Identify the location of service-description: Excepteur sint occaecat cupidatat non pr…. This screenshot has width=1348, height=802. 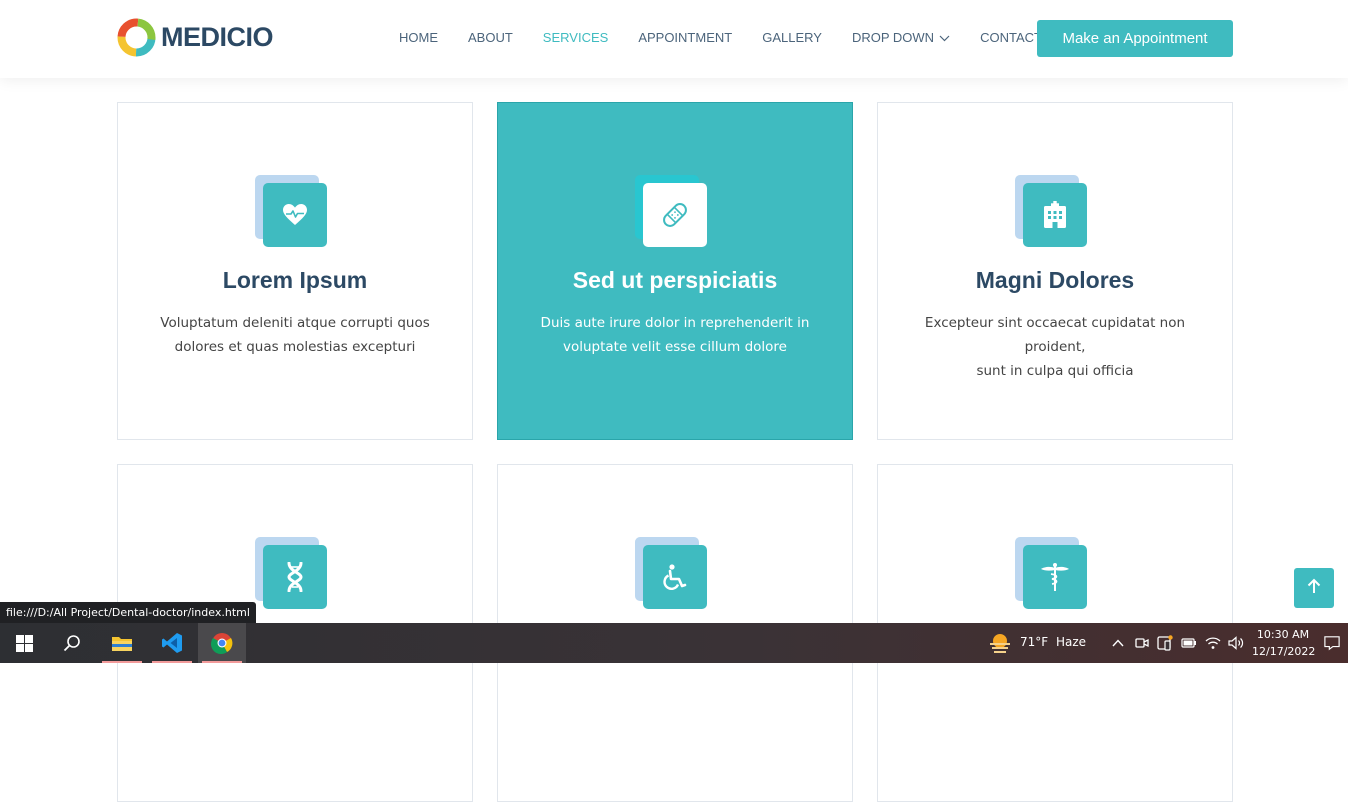
(1055, 347).